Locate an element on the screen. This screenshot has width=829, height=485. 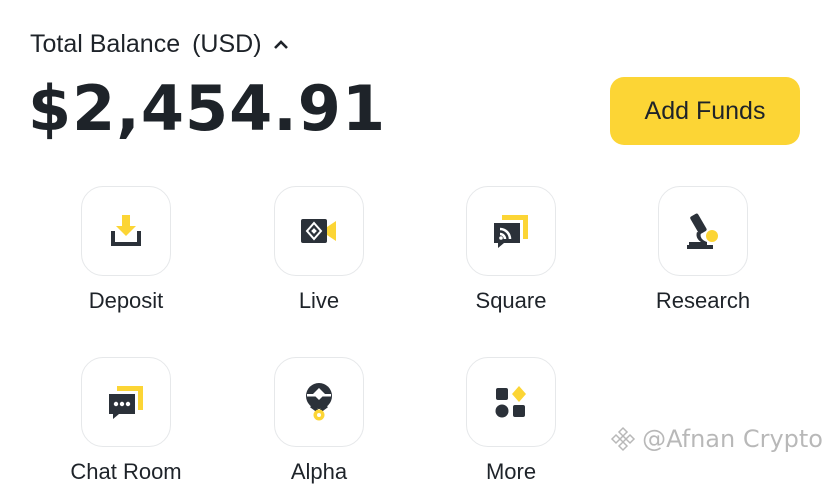
shortcut-label: Square is located at coordinates (511, 300).